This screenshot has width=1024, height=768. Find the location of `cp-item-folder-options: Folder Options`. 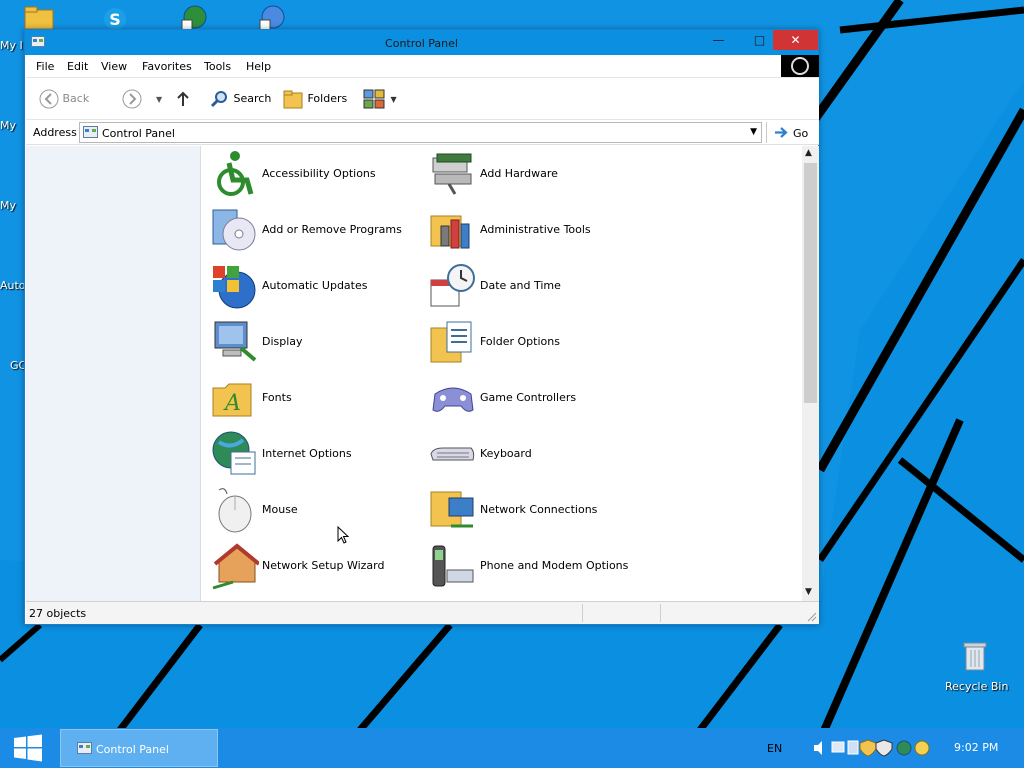

cp-item-folder-options: Folder Options is located at coordinates (528, 342).